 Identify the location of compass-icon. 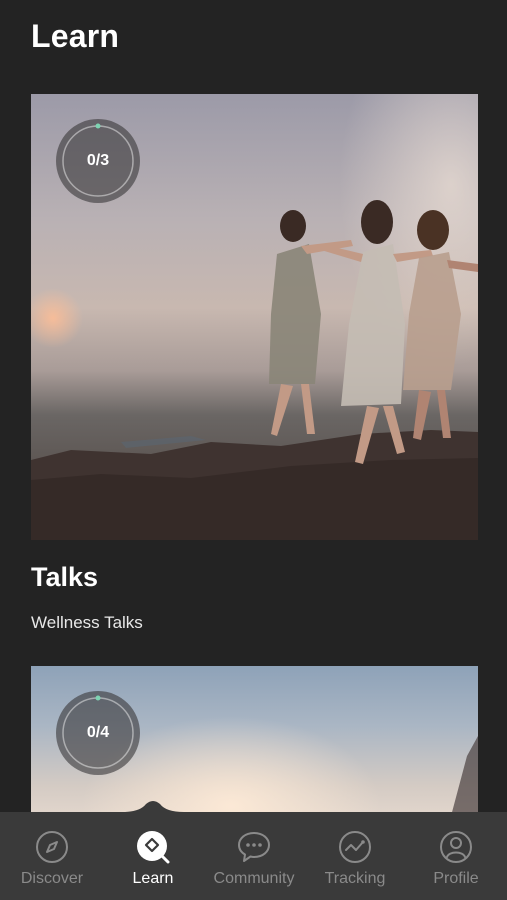
(52, 847).